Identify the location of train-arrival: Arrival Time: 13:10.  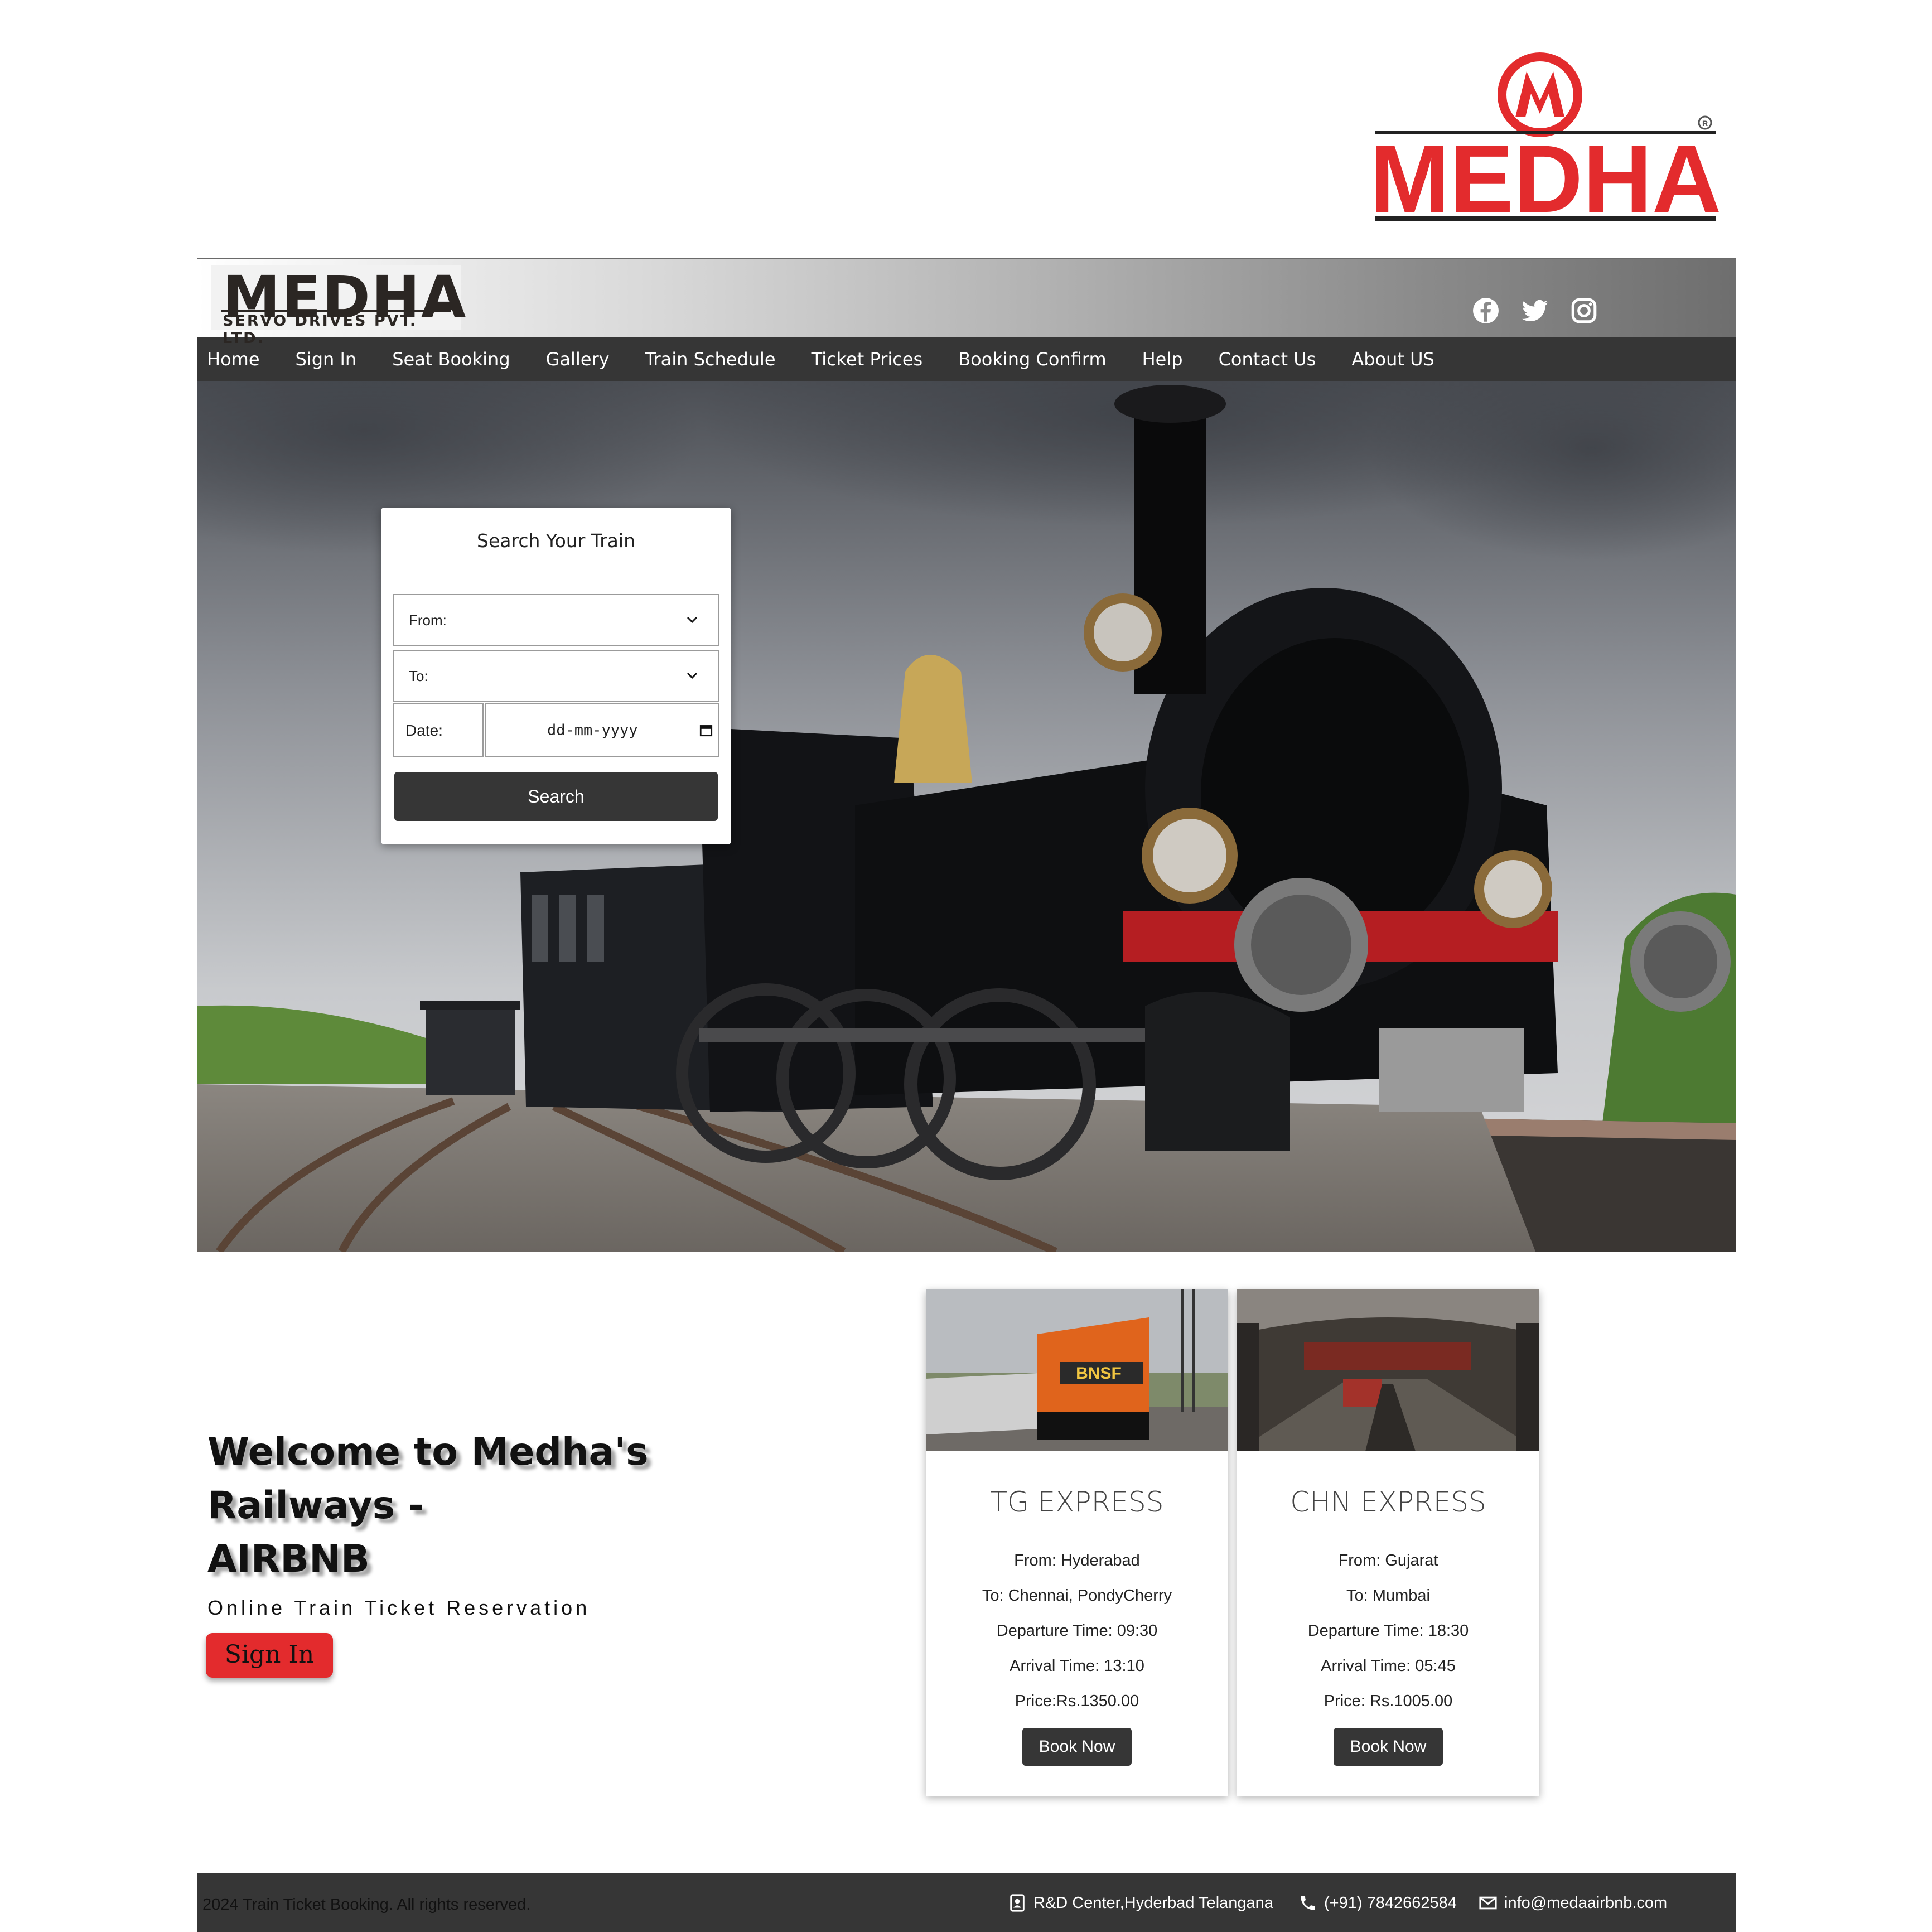
(1077, 1666).